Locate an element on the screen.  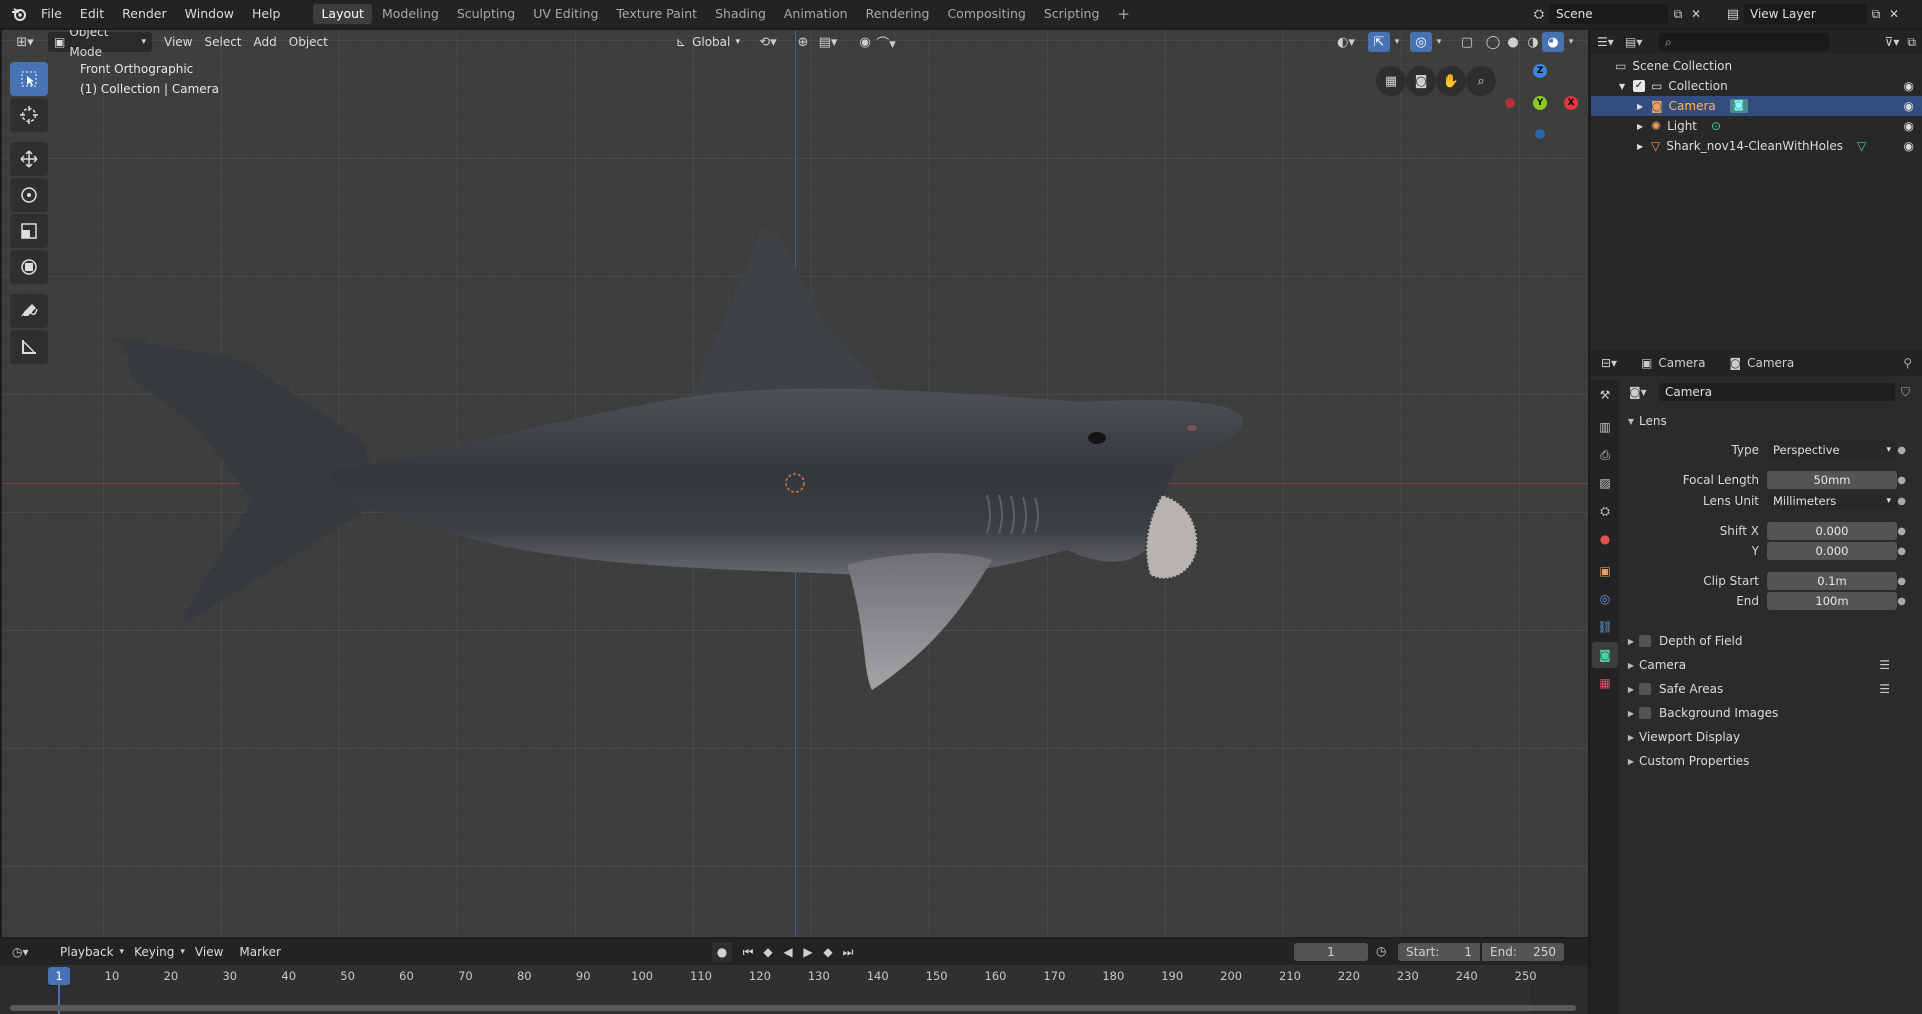
gizmo-y-axis: Y is located at coordinates (1540, 103).